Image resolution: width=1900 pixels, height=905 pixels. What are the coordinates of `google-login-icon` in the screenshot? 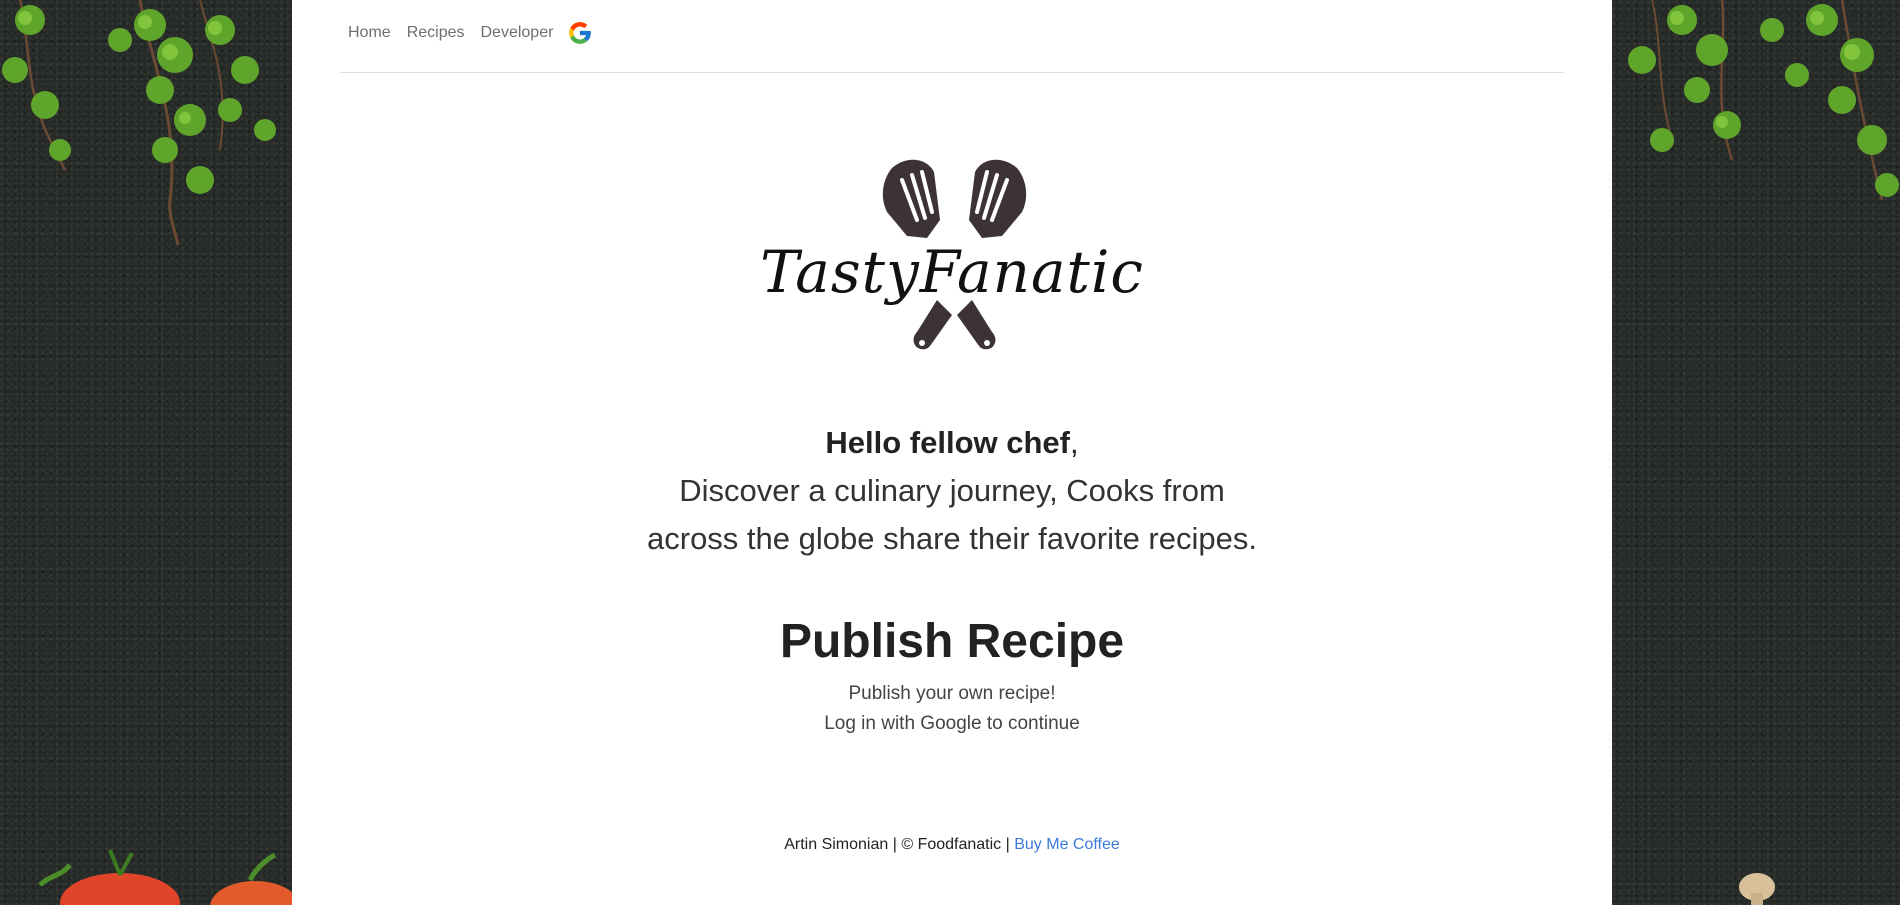 It's located at (580, 33).